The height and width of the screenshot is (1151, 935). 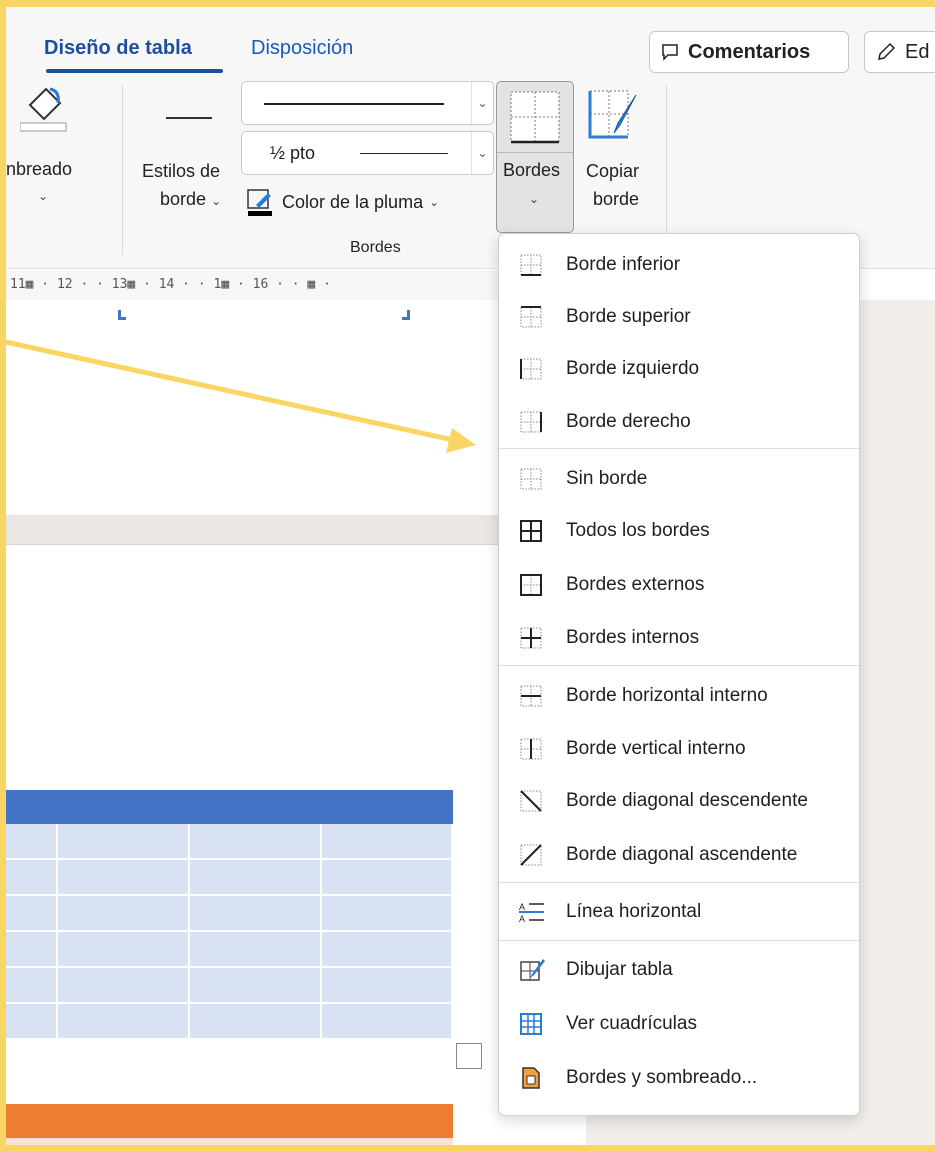 What do you see at coordinates (189, 118) in the screenshot?
I see `border-style-line-icon` at bounding box center [189, 118].